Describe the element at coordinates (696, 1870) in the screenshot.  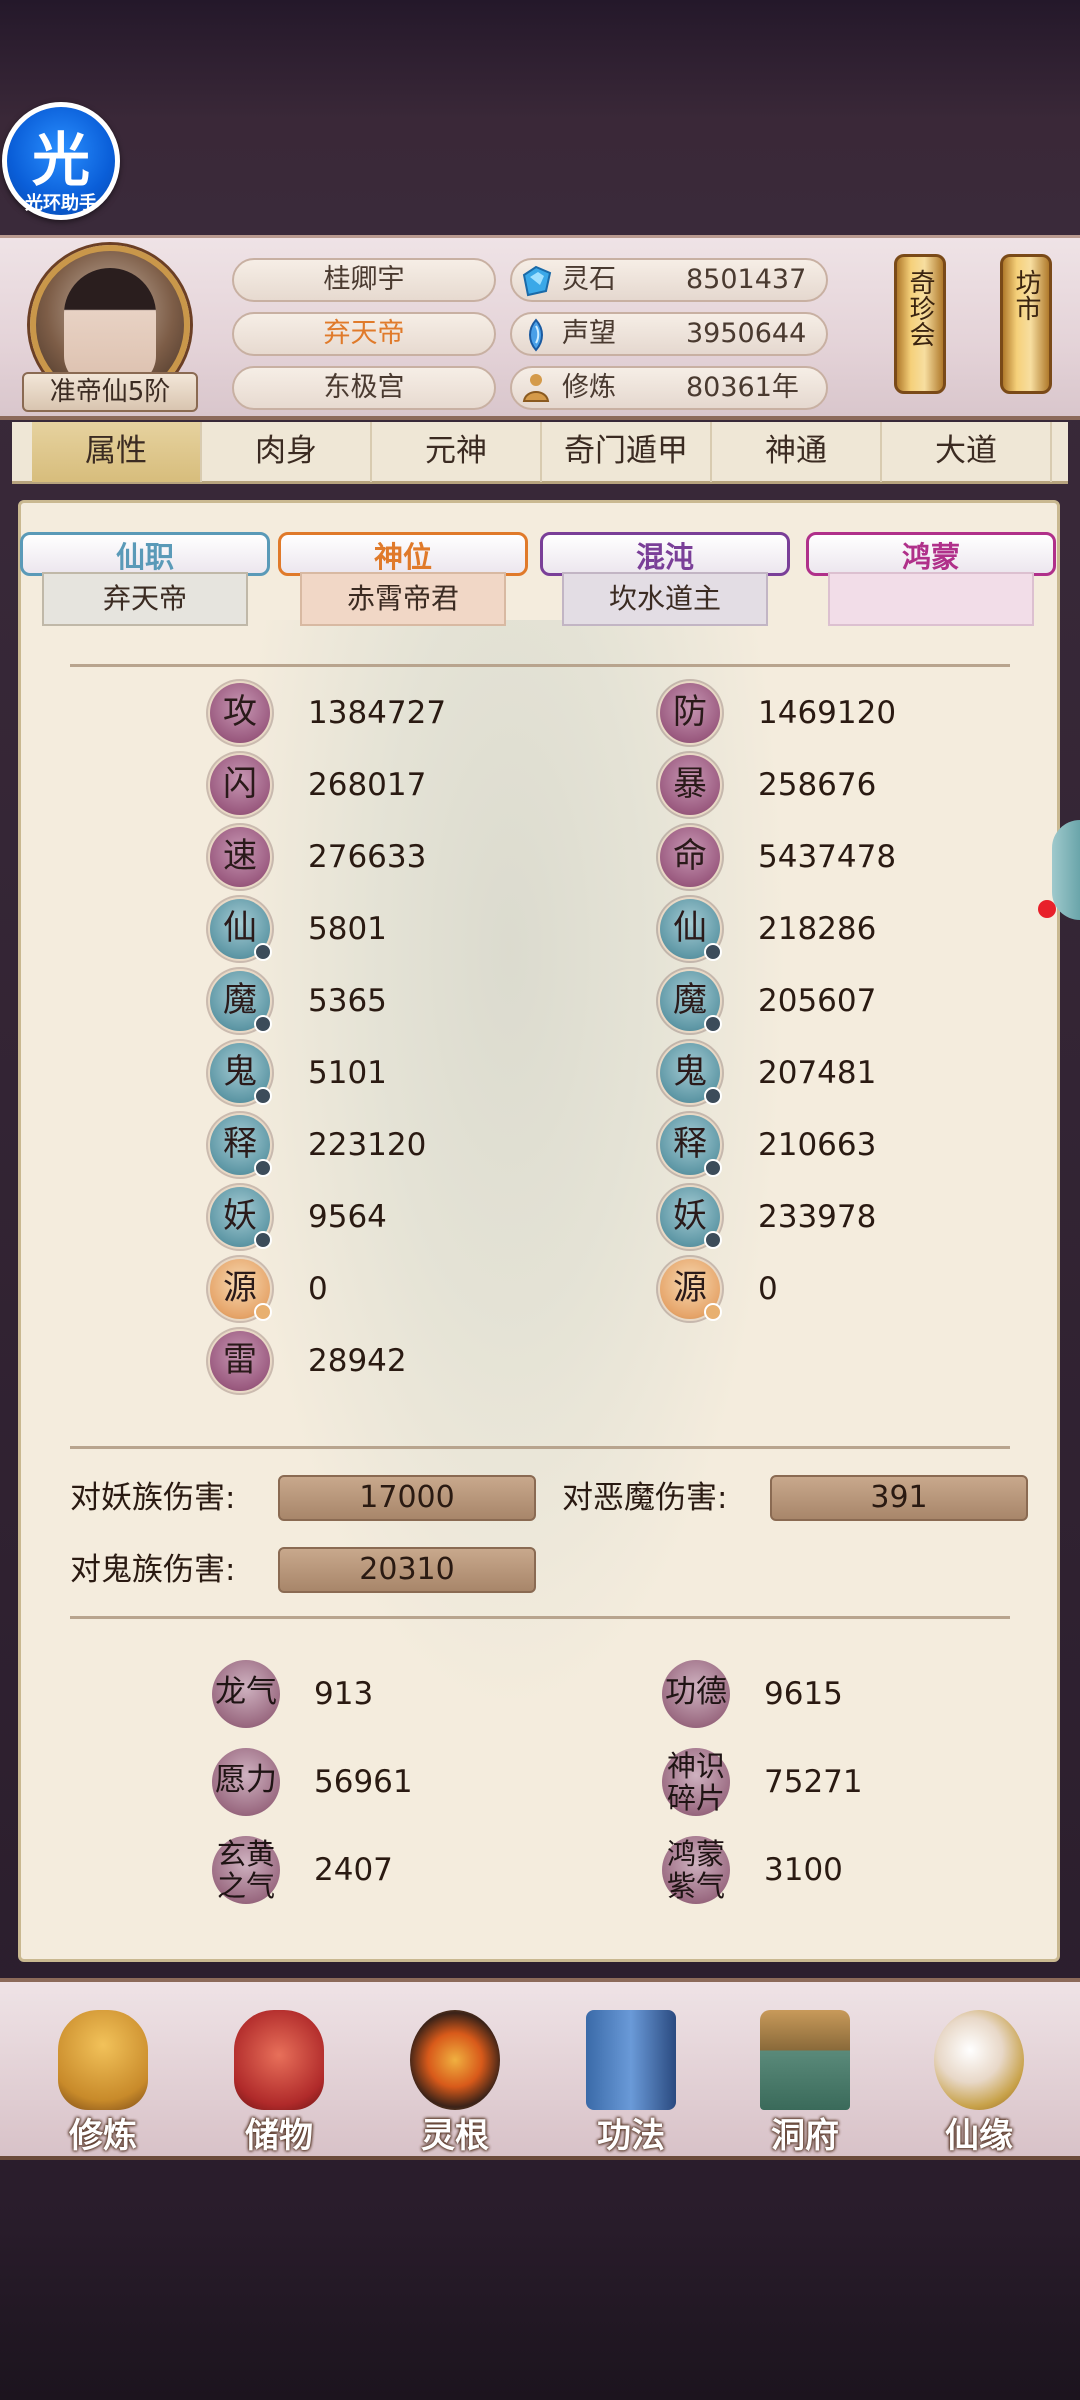
I see `hongmeng-purple-qi-icon: 鸿蒙 紫气` at that location.